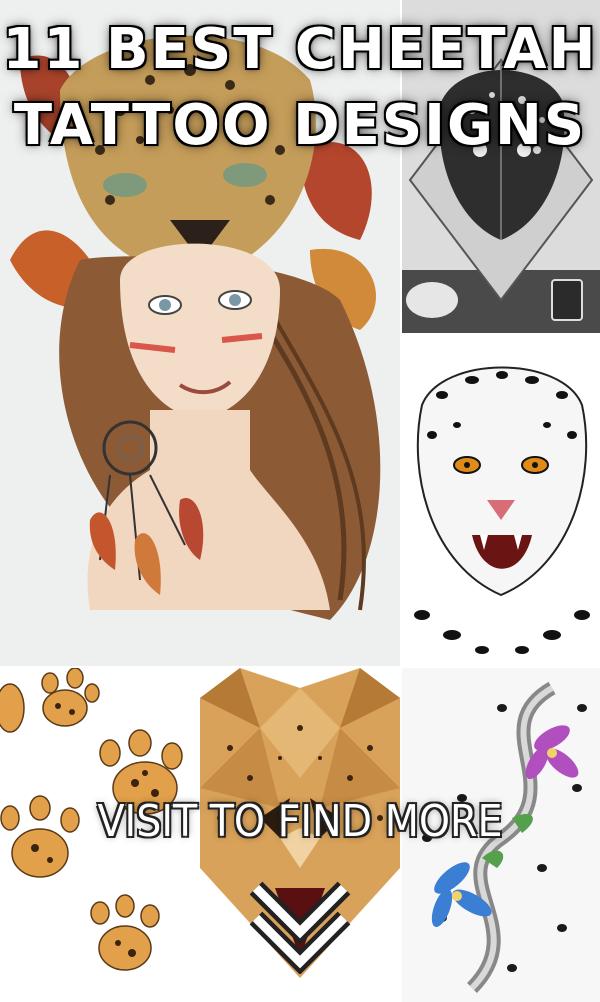 Image resolution: width=600 pixels, height=1002 pixels. What do you see at coordinates (300, 821) in the screenshot?
I see `visit-to-find-more-link: VISIT TO FIND MORE` at bounding box center [300, 821].